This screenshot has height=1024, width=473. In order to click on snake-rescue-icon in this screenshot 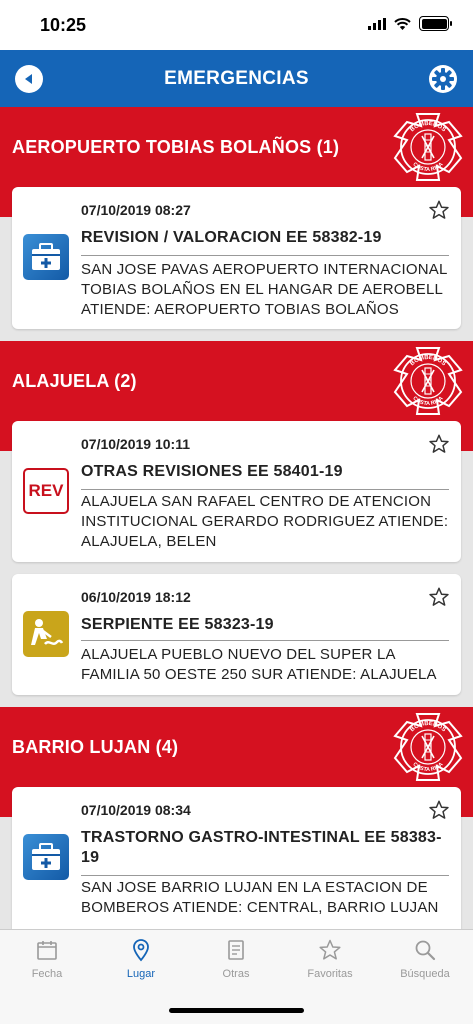, I will do `click(46, 634)`.